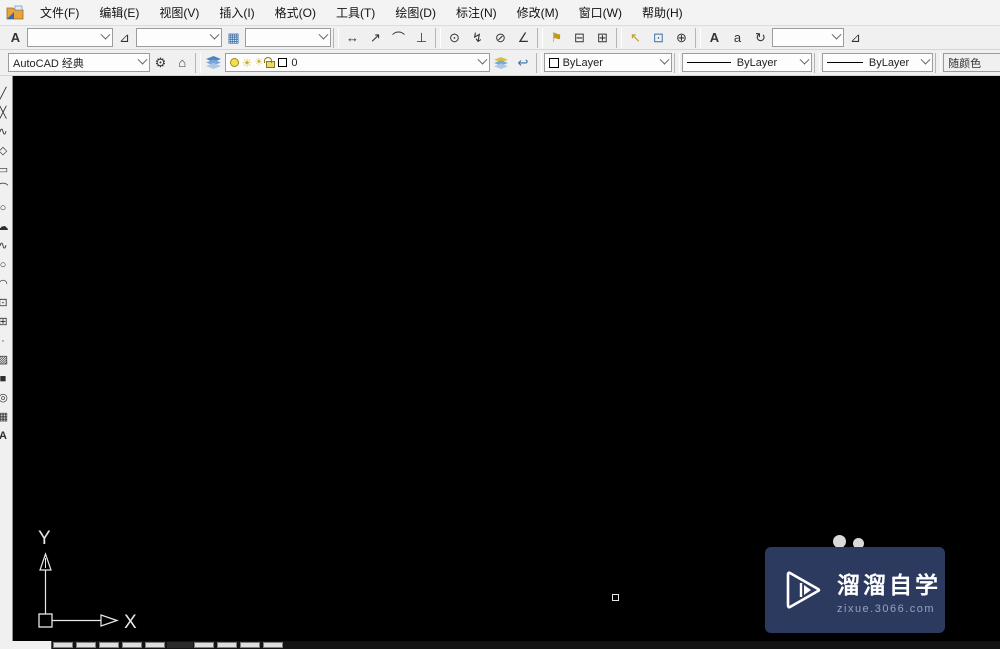 The width and height of the screenshot is (1000, 649). Describe the element at coordinates (421, 38) in the screenshot. I see `ordinate-dimension-icon: ⊥` at that location.